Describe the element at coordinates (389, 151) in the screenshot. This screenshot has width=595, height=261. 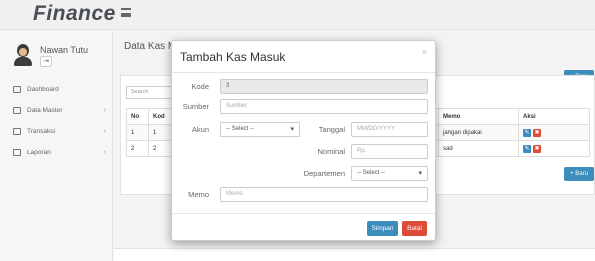
I see `nominal-input: Rp.` at that location.